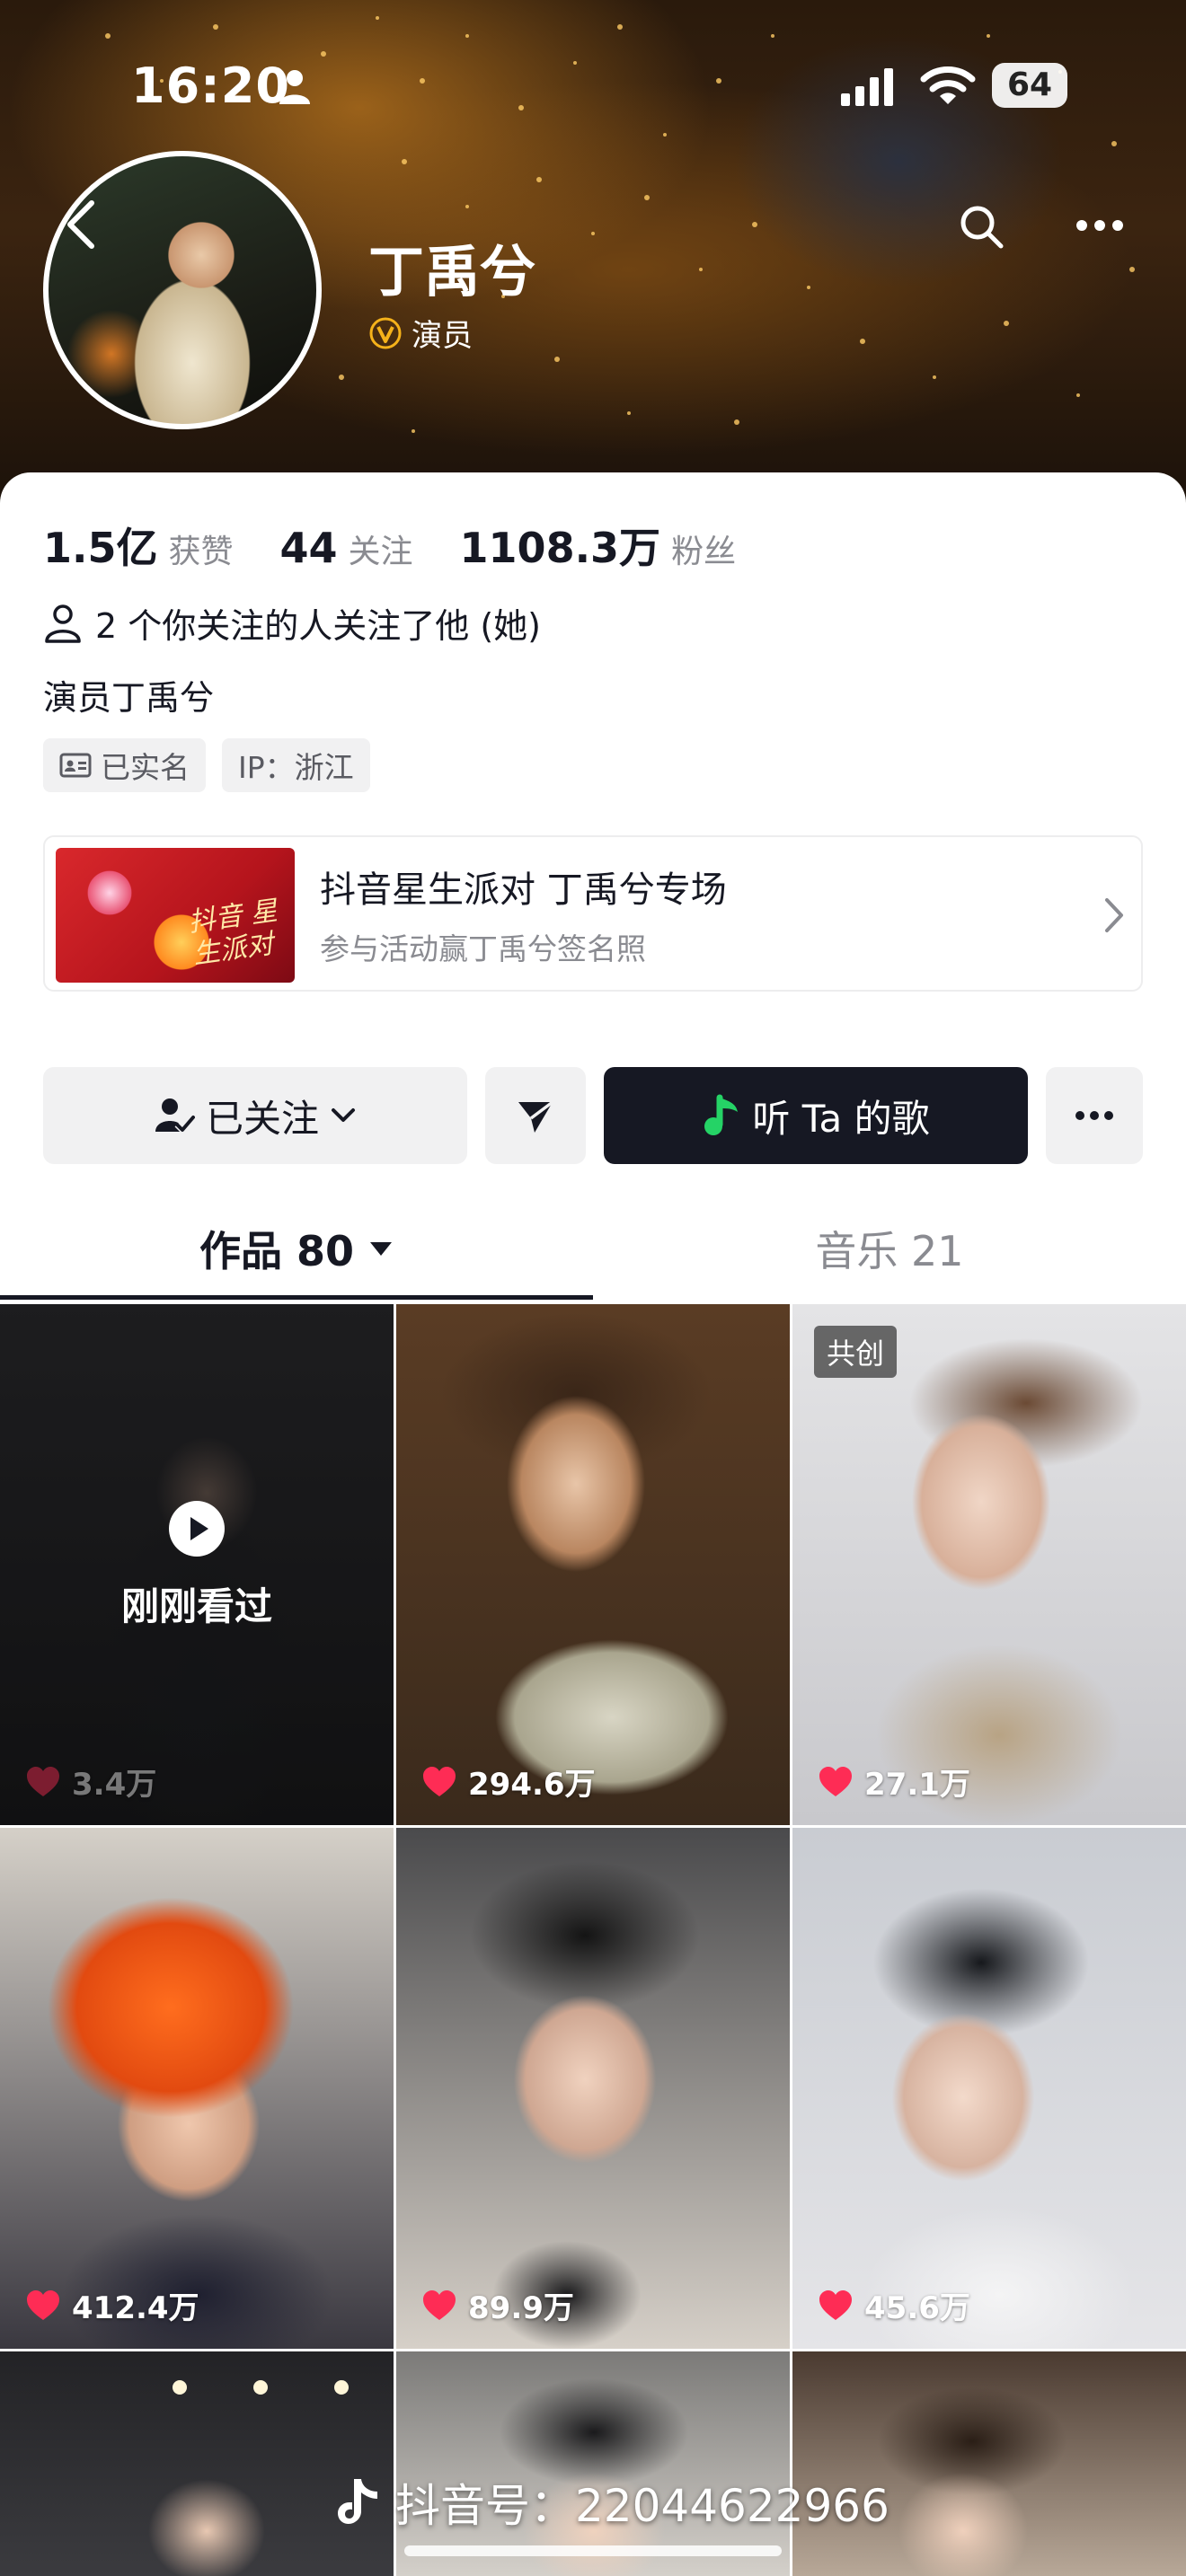  What do you see at coordinates (989, 2088) in the screenshot?
I see `video-tile: 45.6万` at bounding box center [989, 2088].